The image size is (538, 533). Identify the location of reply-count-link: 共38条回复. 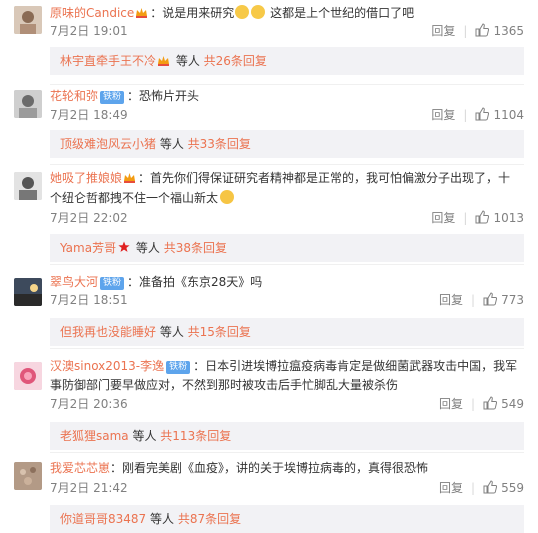
(195, 248).